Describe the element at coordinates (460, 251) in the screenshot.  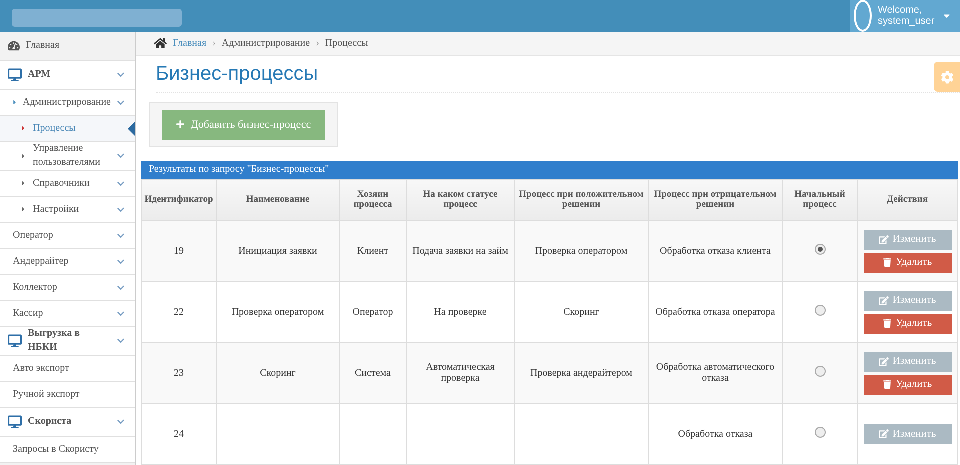
I see `table-cell: Подача заявки на займ` at that location.